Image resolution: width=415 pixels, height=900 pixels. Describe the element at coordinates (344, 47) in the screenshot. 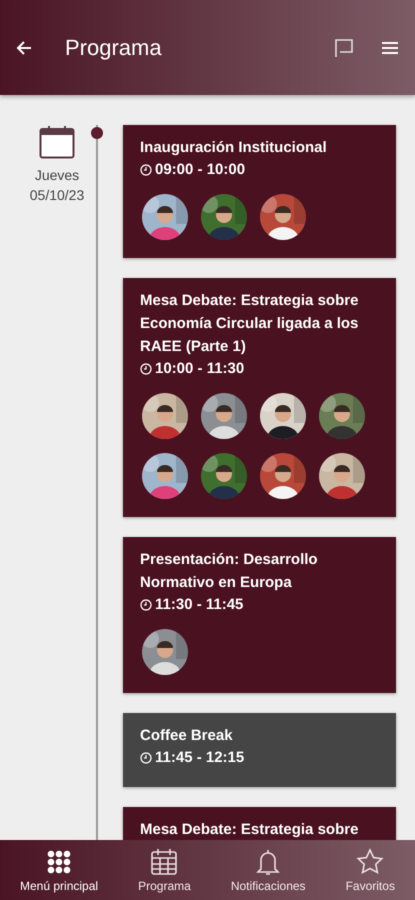

I see `flag-icon` at that location.